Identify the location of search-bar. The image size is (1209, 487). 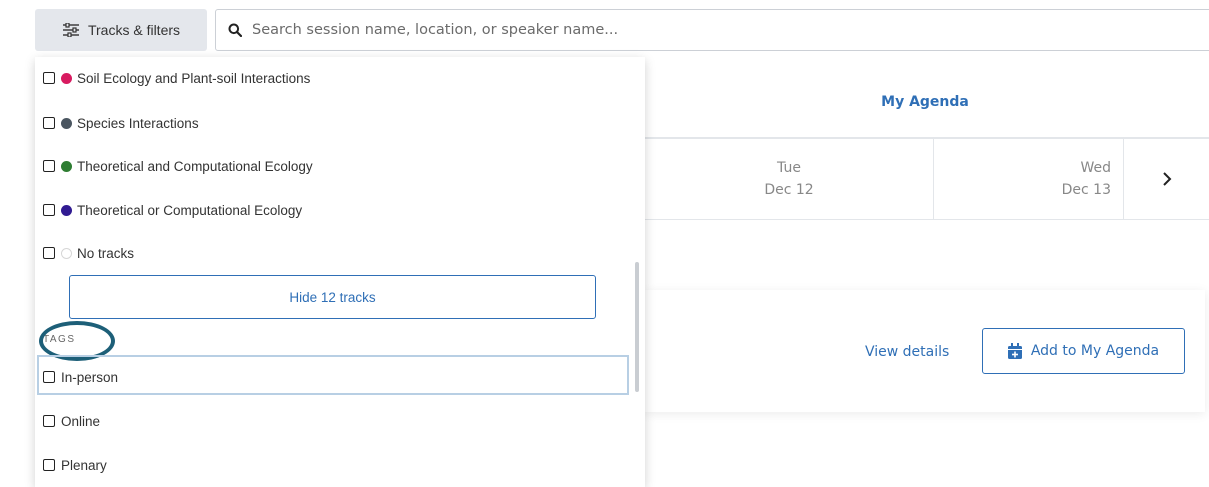
(712, 30).